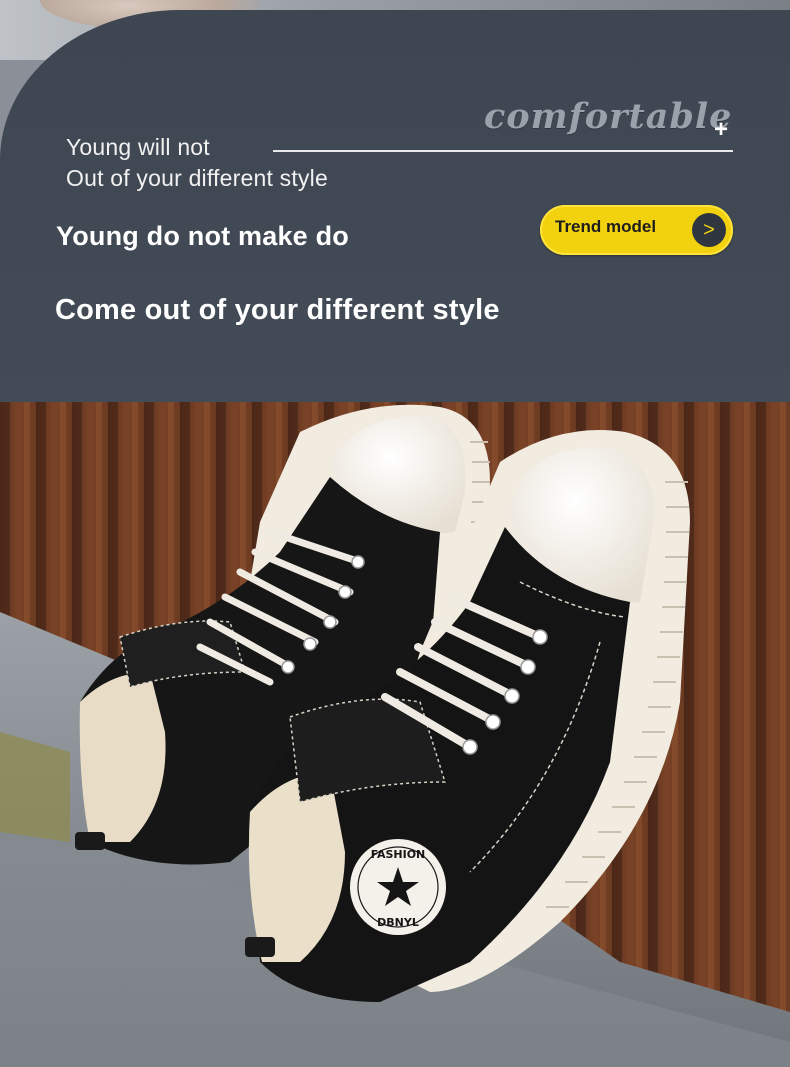 Image resolution: width=790 pixels, height=1067 pixels. Describe the element at coordinates (503, 151) in the screenshot. I see `divider-line` at that location.